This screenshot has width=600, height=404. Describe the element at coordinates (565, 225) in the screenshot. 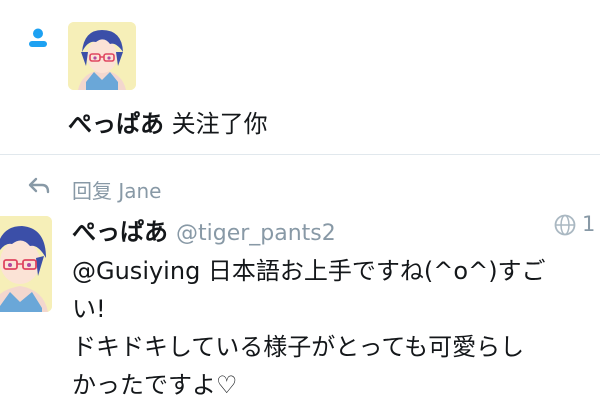

I see `globe-icon` at that location.